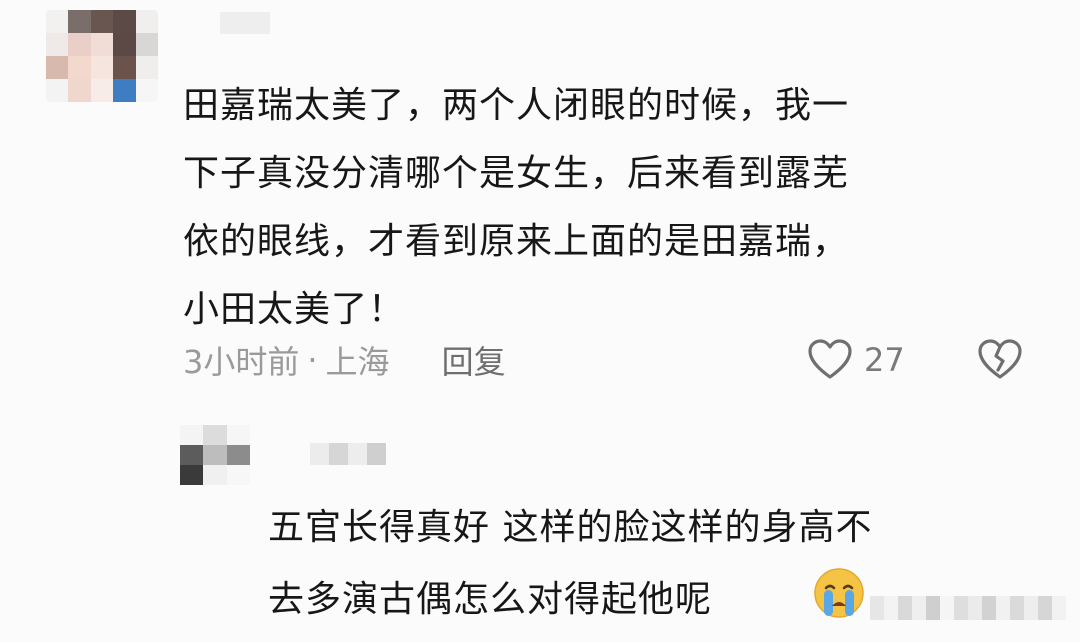 Image resolution: width=1080 pixels, height=642 pixels. I want to click on commenter-avatar, so click(102, 56).